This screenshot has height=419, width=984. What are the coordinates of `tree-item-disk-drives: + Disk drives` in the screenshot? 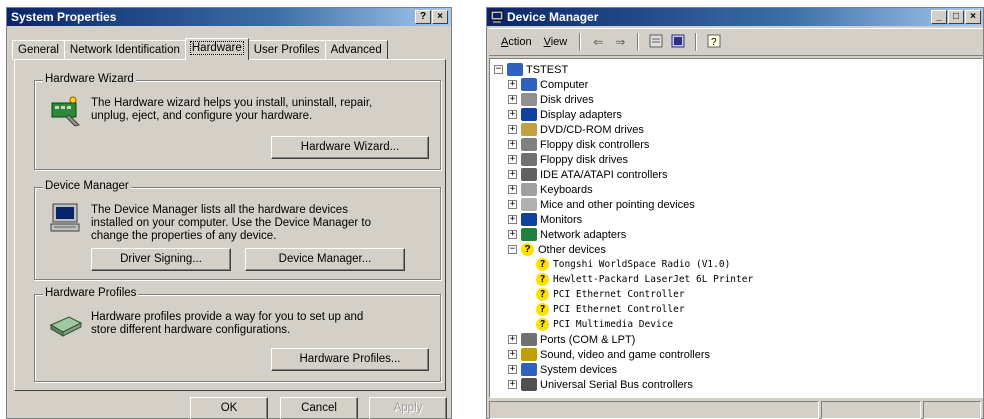 It's located at (630, 99).